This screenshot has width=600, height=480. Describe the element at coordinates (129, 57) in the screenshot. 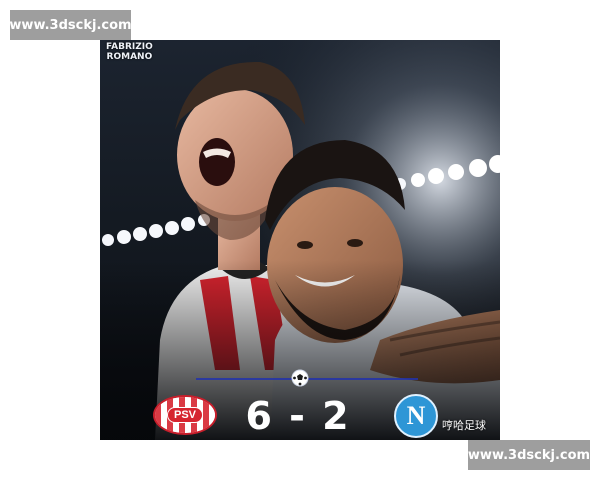

I see `credit-line-2: ROMANO` at that location.